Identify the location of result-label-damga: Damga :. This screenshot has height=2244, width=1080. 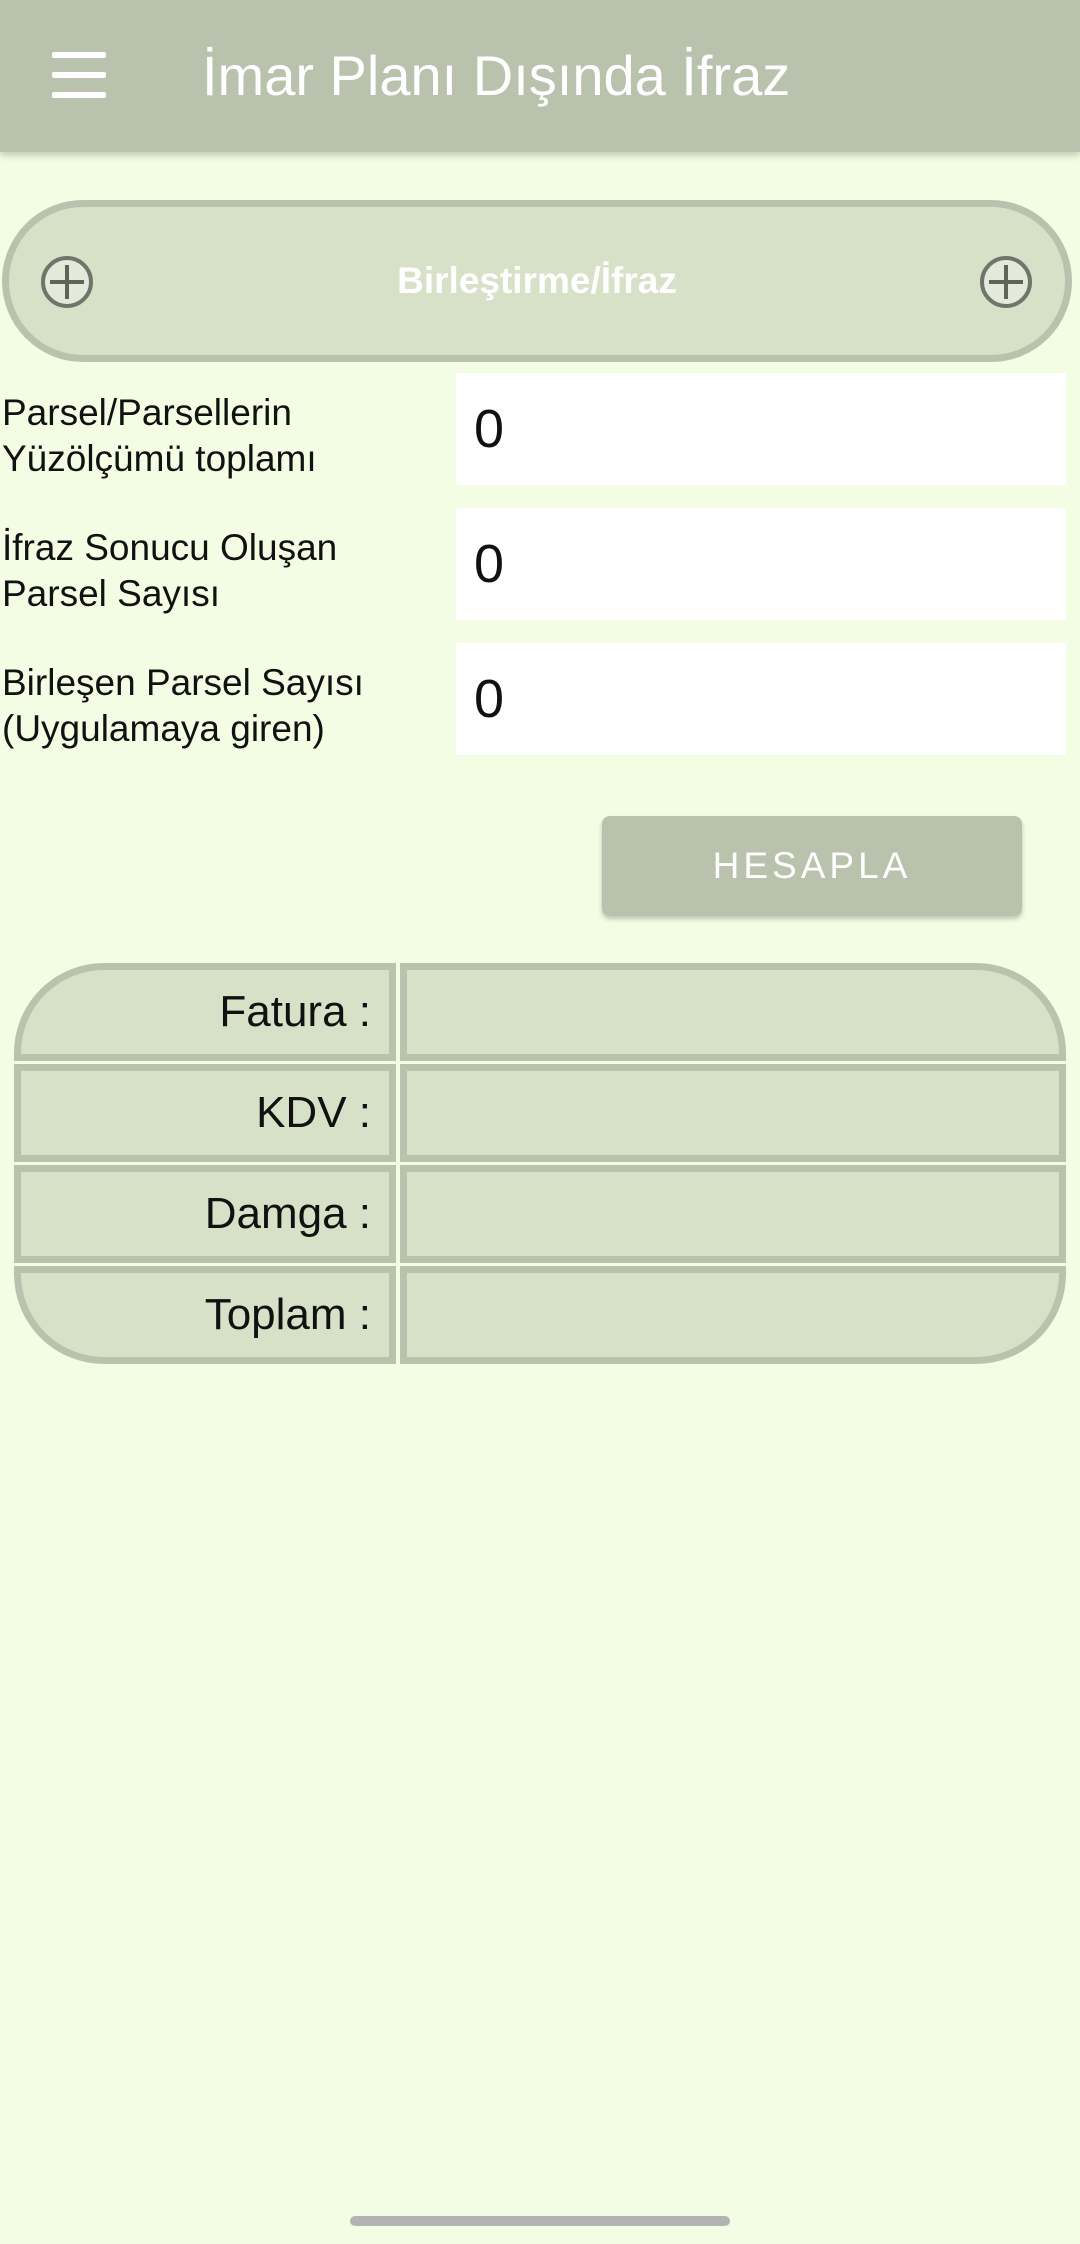
(205, 1214).